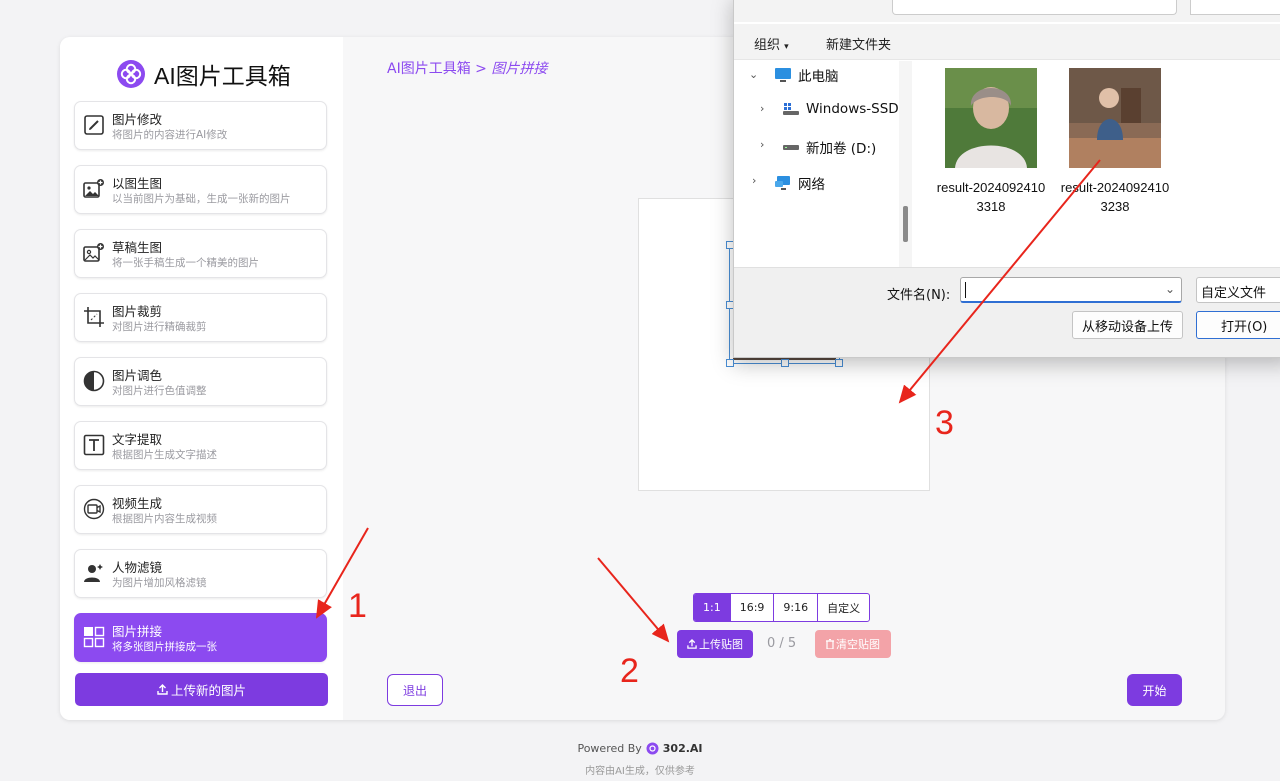  What do you see at coordinates (830, 644) in the screenshot?
I see `trash-icon` at bounding box center [830, 644].